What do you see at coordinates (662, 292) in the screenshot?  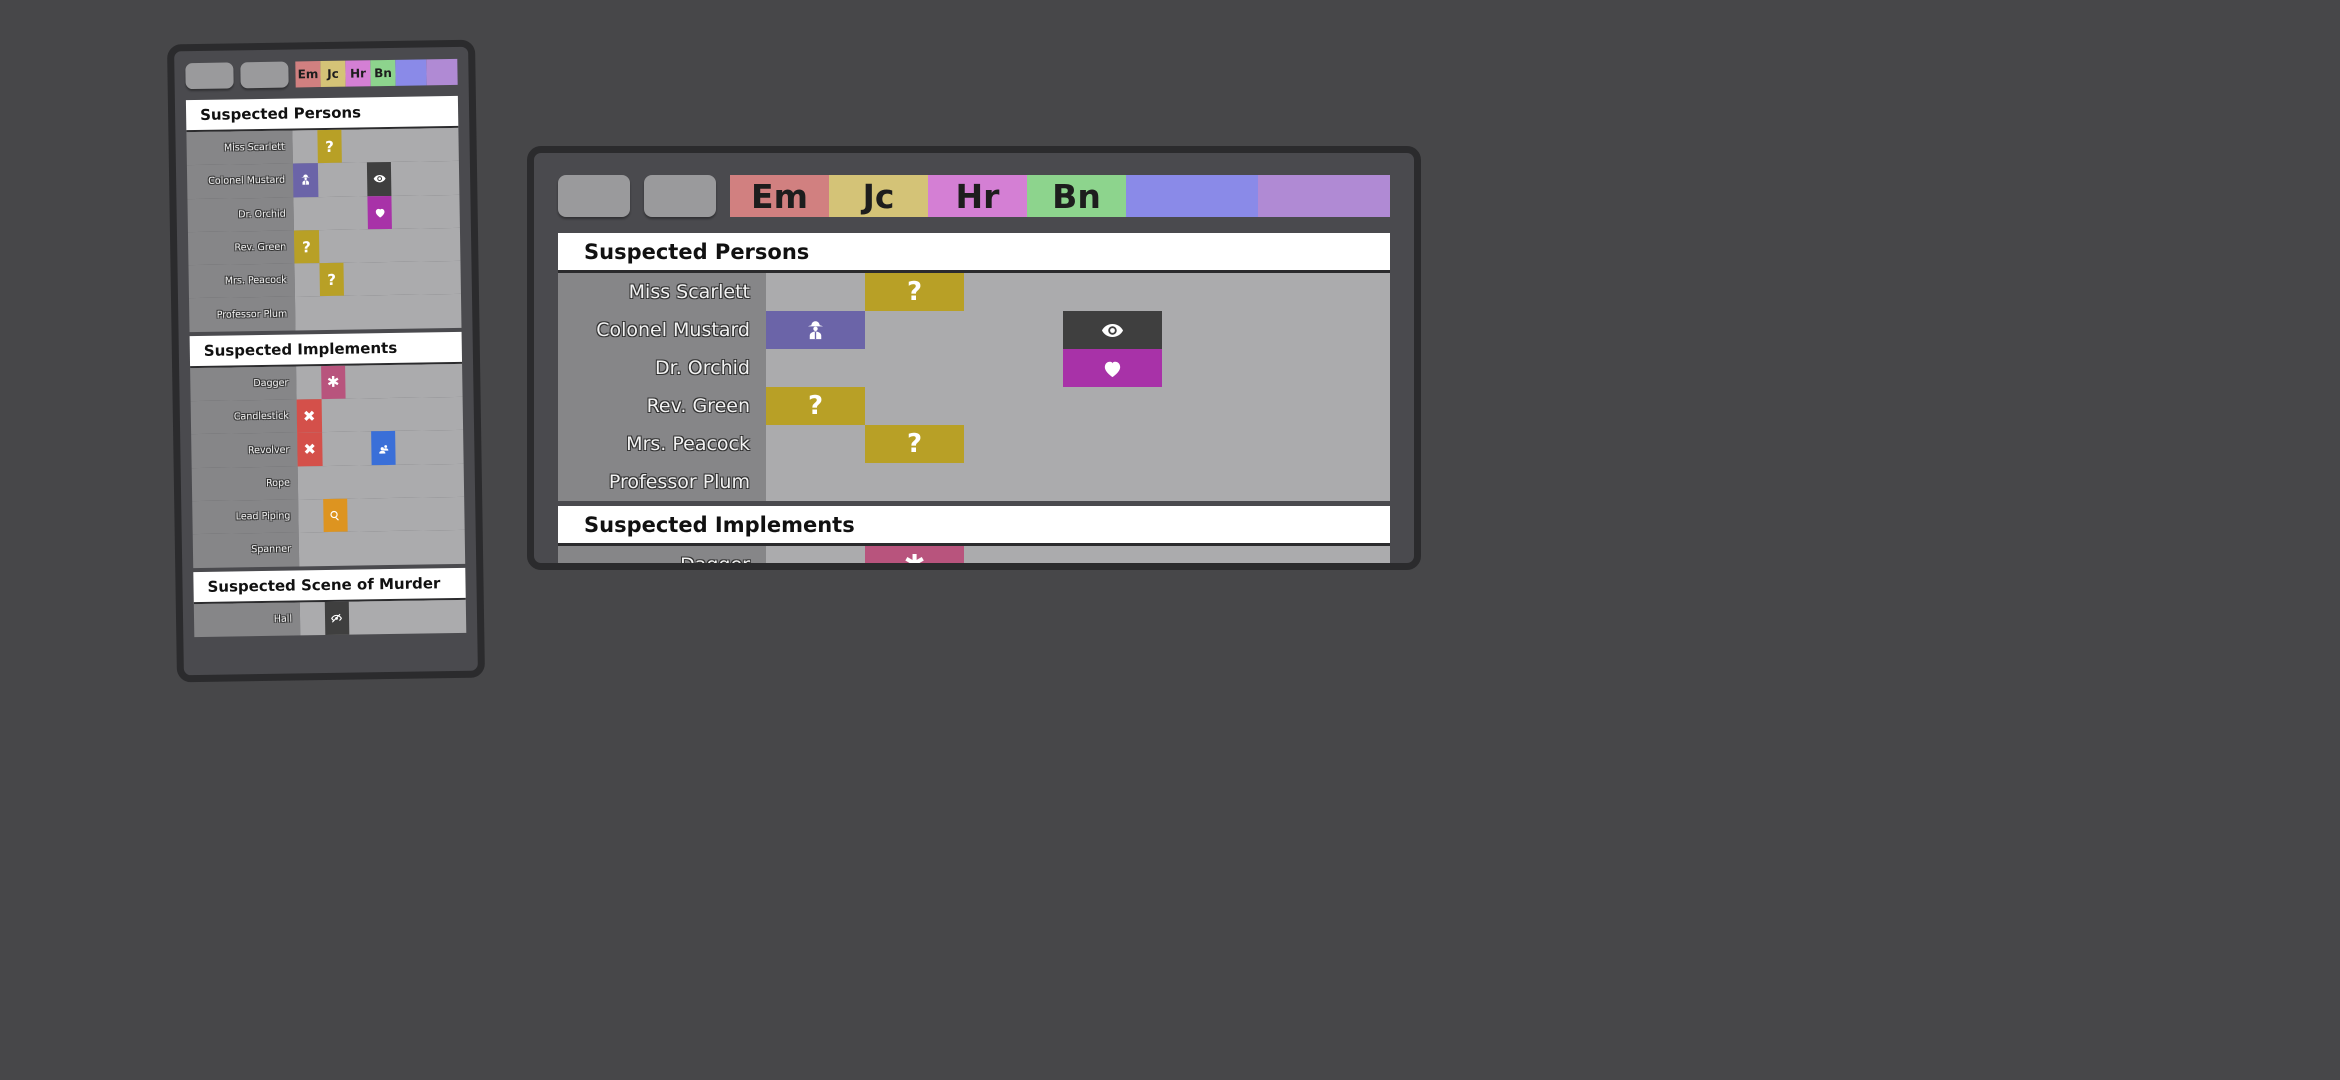 I see `row-label: Miss Scarlett` at bounding box center [662, 292].